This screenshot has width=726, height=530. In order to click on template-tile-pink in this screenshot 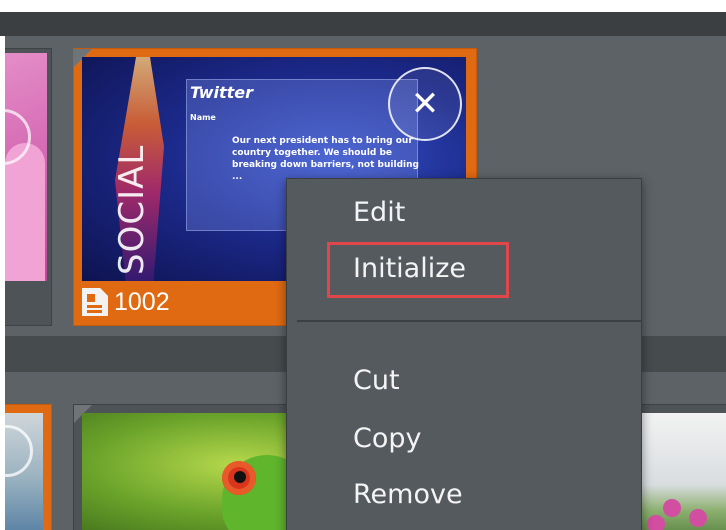, I will do `click(26, 187)`.